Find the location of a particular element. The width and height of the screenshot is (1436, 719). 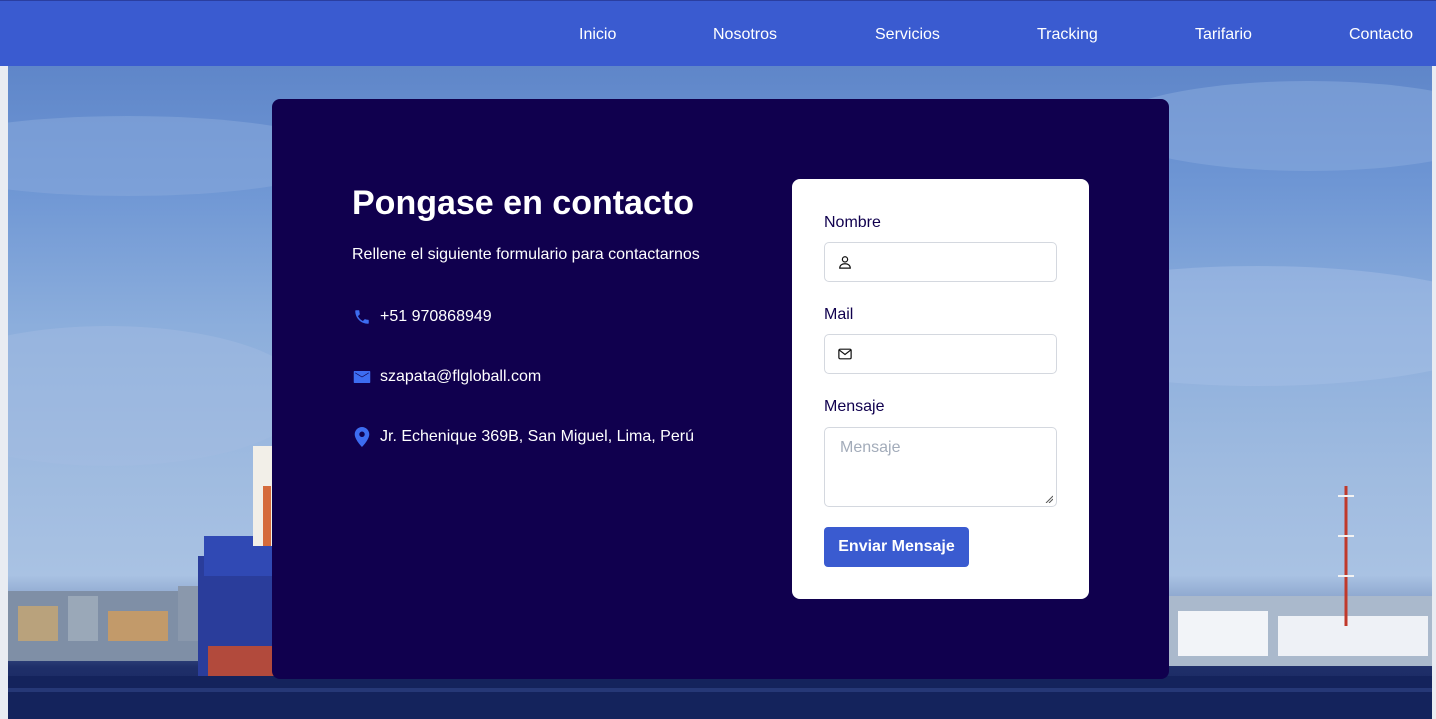

contact-phone-row: +51 970868949 is located at coordinates (422, 317).